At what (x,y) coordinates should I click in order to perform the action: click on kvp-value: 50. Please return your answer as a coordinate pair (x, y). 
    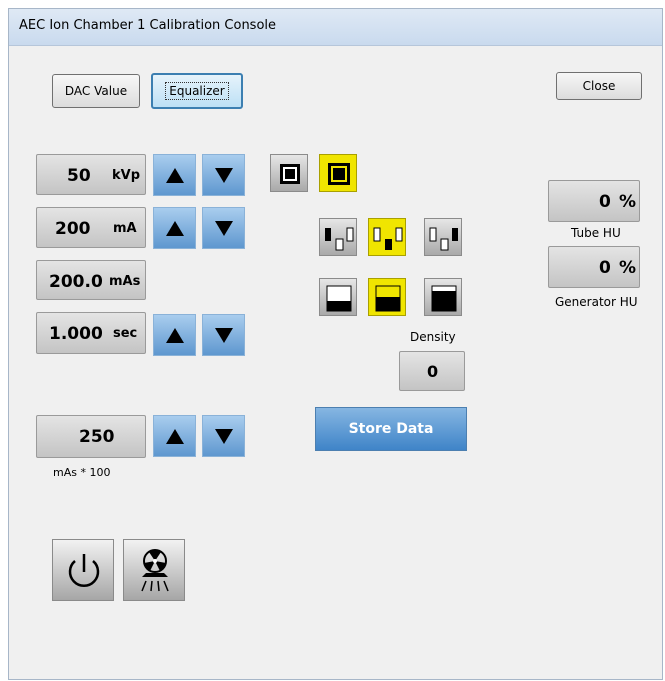
    Looking at the image, I should click on (79, 176).